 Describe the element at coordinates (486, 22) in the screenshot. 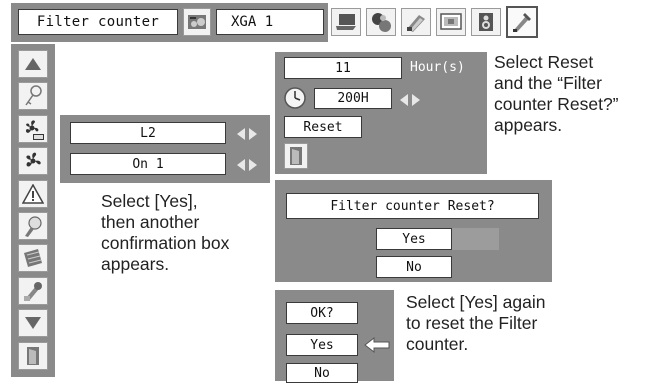

I see `sound-icon` at that location.